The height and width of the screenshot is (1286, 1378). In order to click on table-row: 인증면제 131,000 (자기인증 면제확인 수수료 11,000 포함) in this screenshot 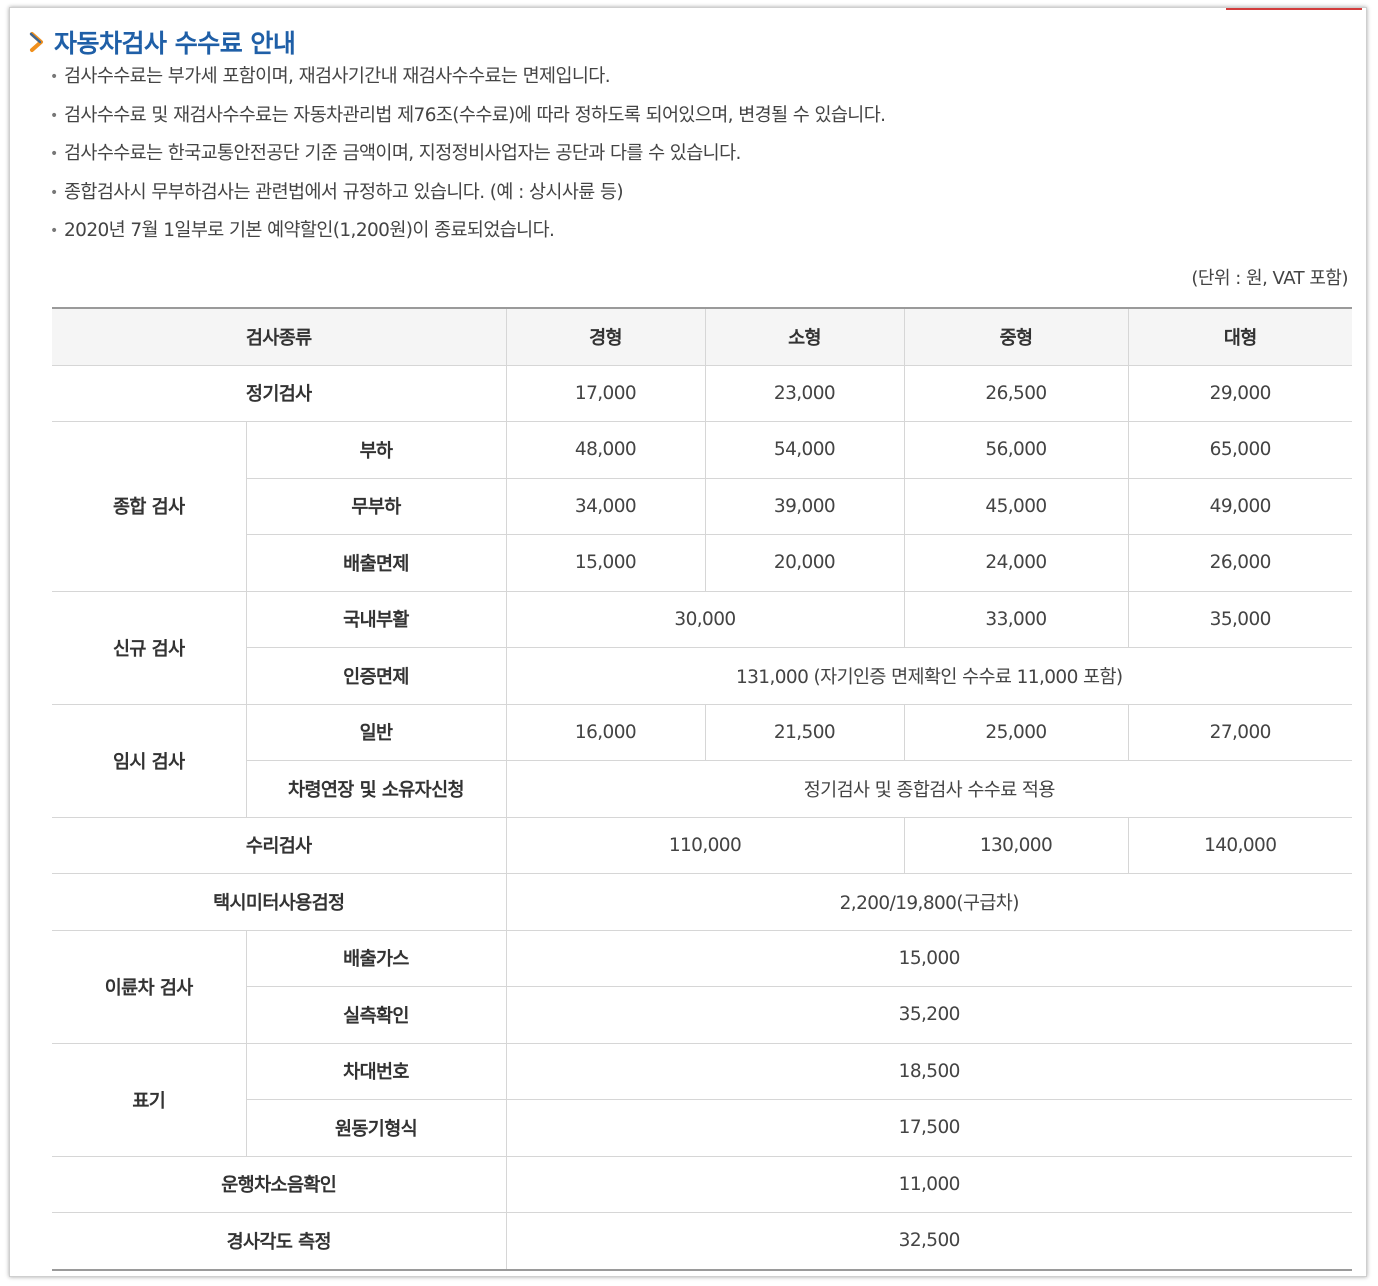, I will do `click(702, 676)`.